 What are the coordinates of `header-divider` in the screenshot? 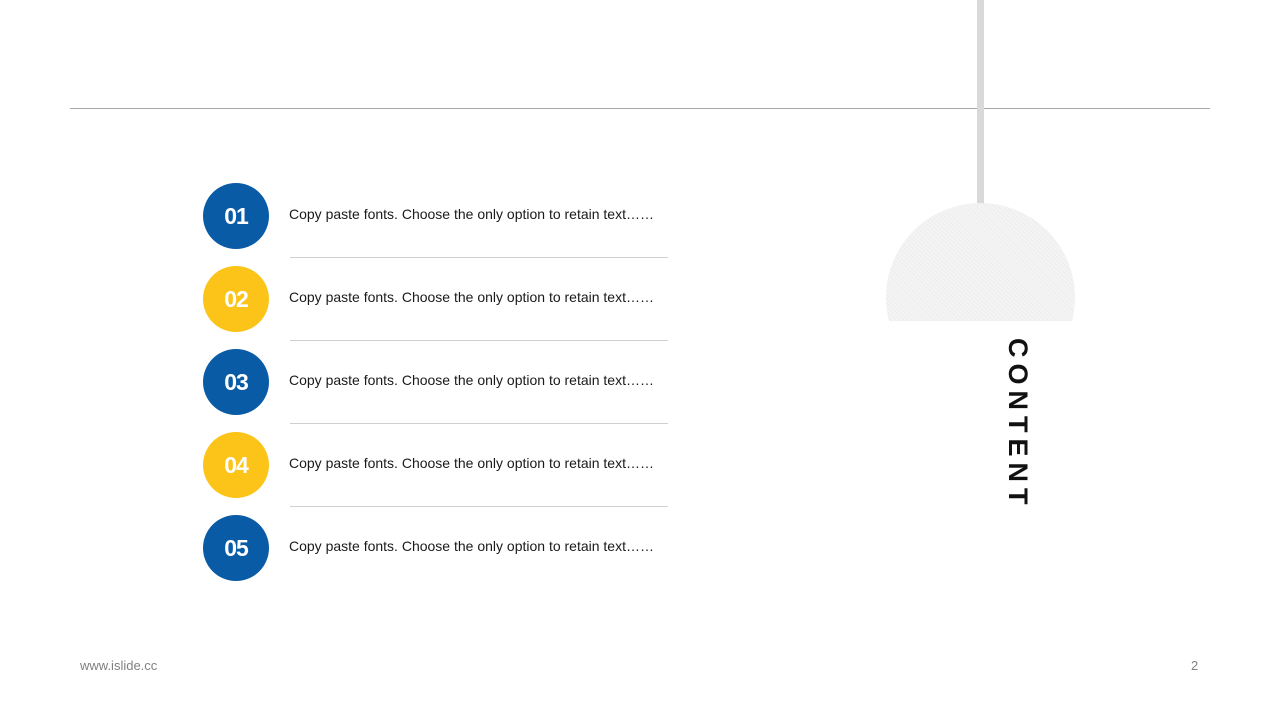 It's located at (640, 108).